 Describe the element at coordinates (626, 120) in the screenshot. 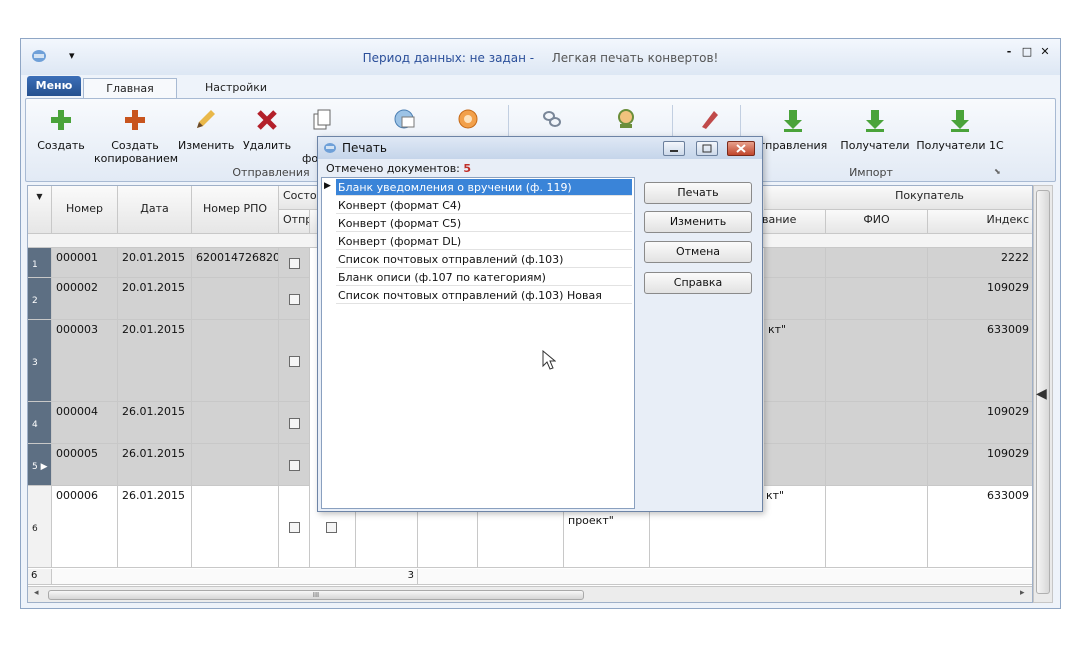

I see `users-search-icon` at that location.